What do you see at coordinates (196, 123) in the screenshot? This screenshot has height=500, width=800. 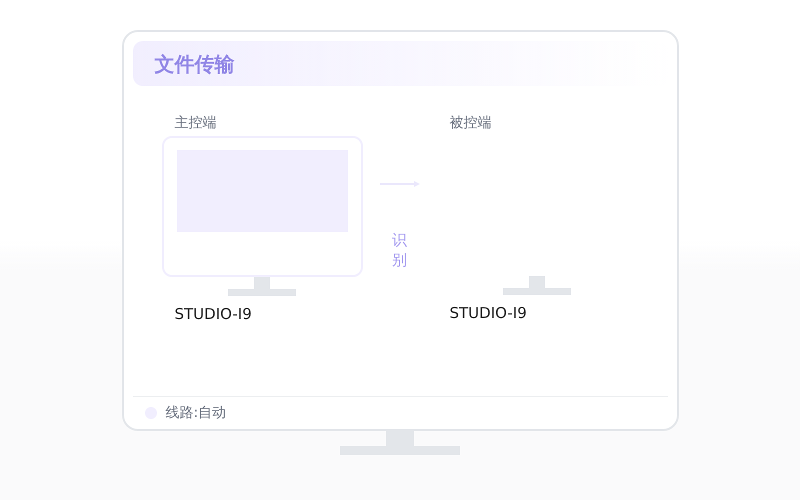 I see `device-role-label: 主控端` at bounding box center [196, 123].